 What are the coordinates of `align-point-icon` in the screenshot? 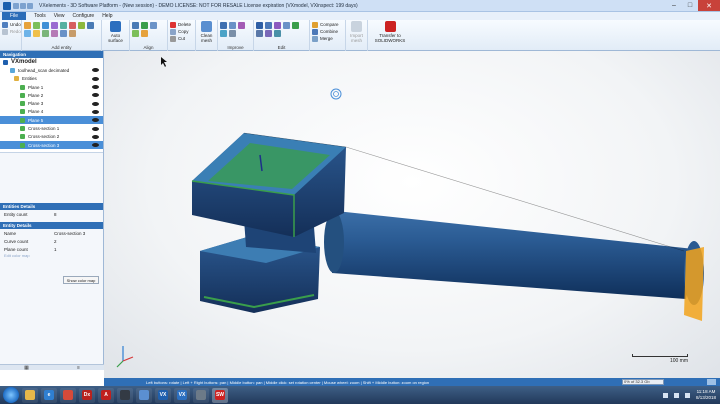 It's located at (144, 33).